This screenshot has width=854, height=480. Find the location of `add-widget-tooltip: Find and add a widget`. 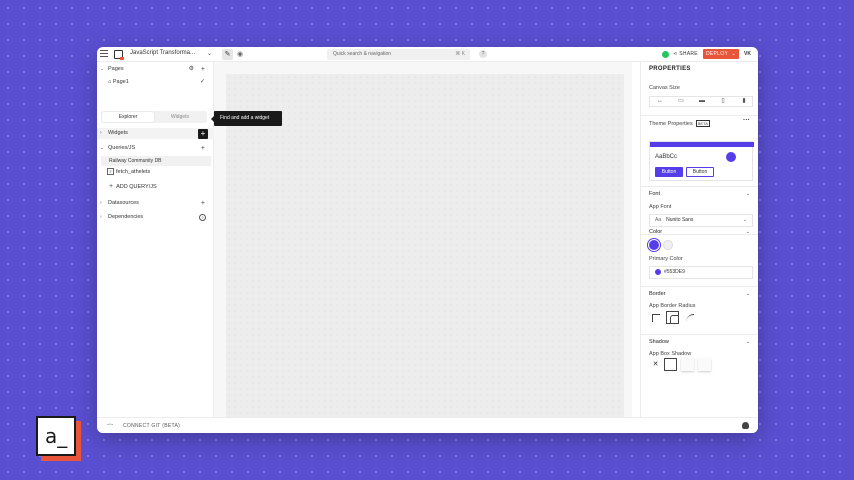

add-widget-tooltip: Find and add a widget is located at coordinates (246, 118).